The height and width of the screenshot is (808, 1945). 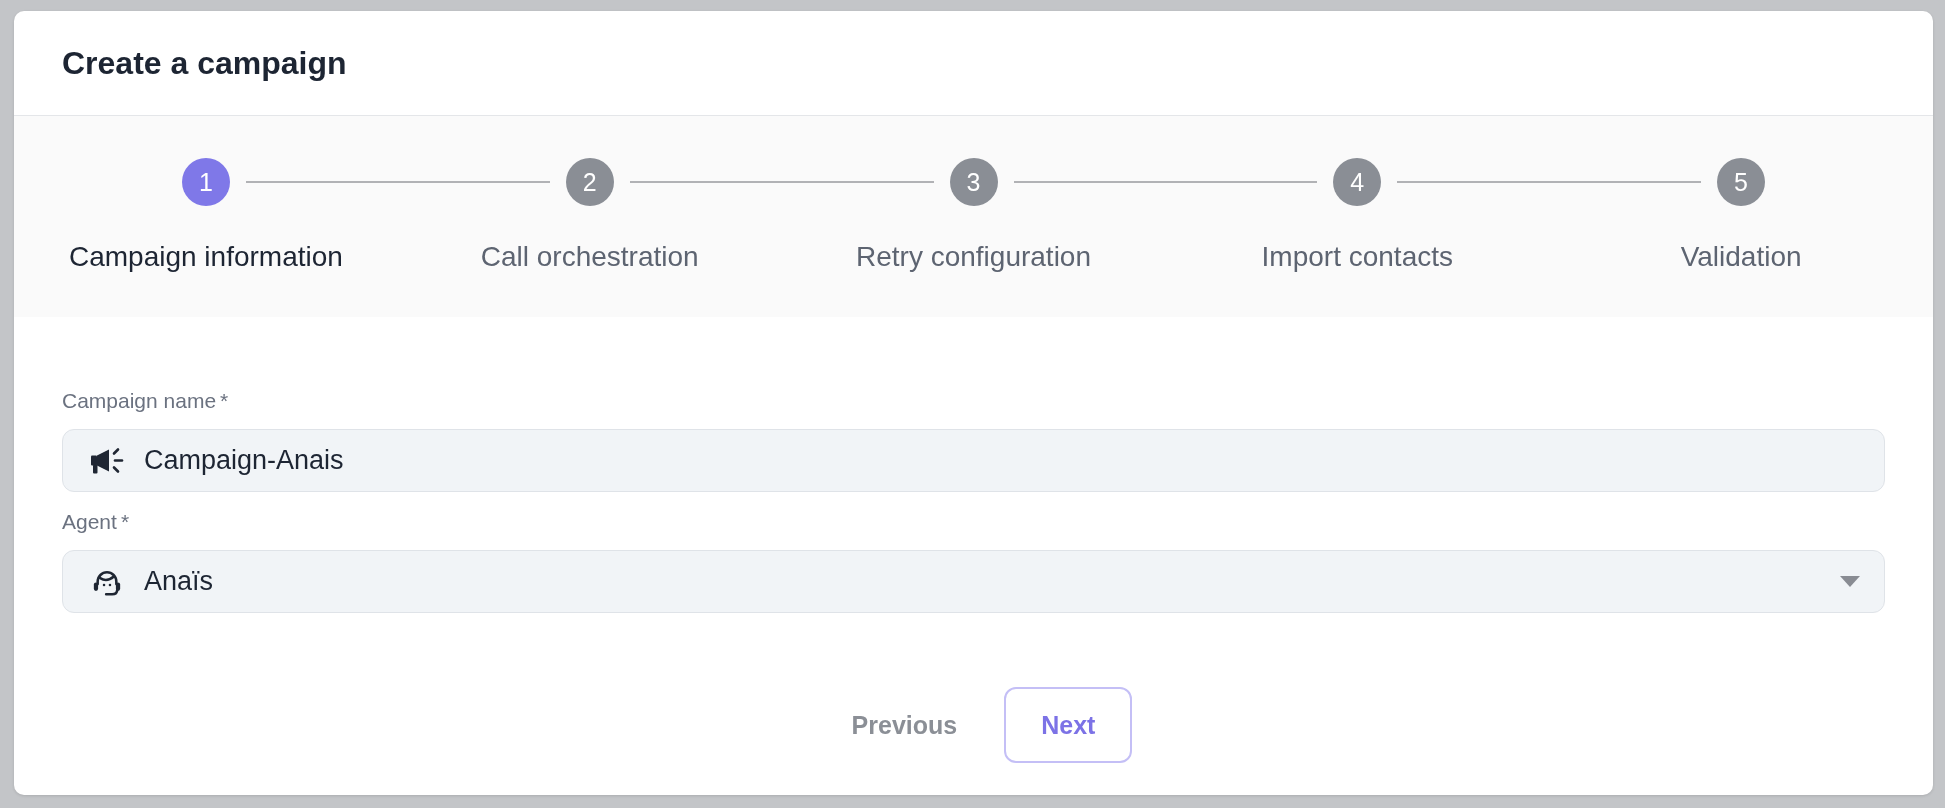 I want to click on step-number: 4, so click(x=1357, y=182).